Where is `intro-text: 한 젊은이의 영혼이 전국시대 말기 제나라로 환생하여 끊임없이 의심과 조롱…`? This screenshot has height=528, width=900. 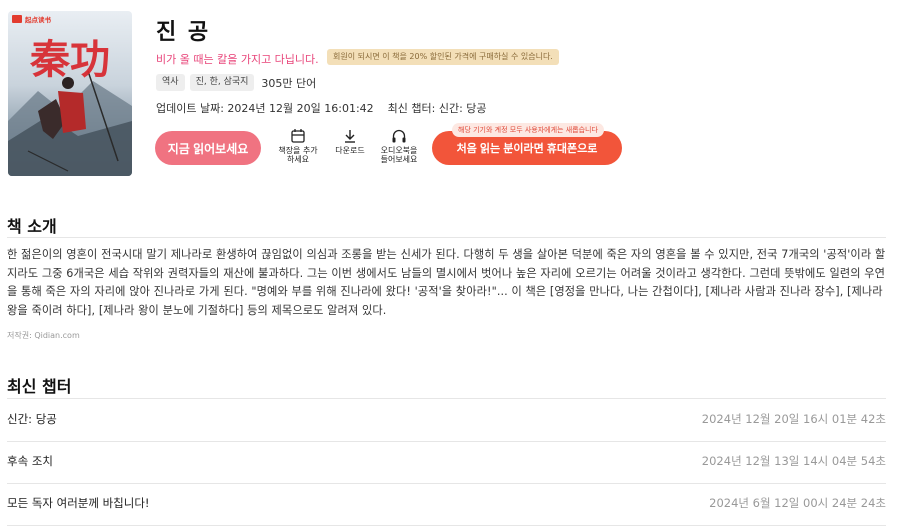 intro-text: 한 젊은이의 영혼이 전국시대 말기 제나라로 환생하여 끊임없이 의심과 조롱… is located at coordinates (446, 282).